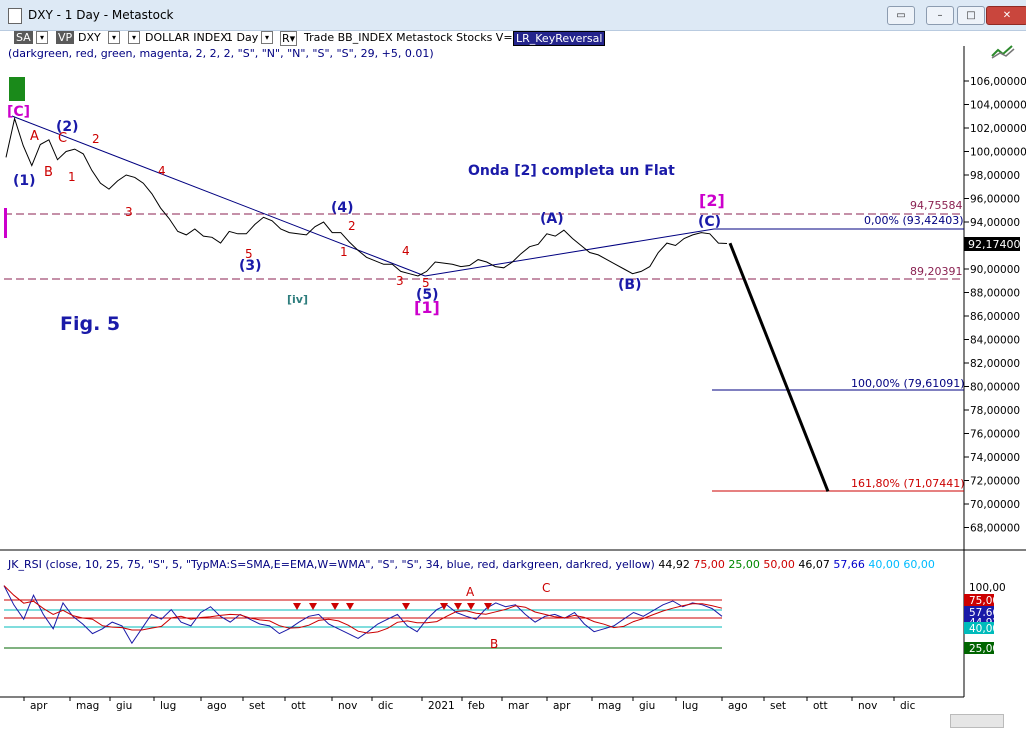 This screenshot has width=1026, height=732. Describe the element at coordinates (629, 285) in the screenshot. I see `wave-b: (B)` at that location.